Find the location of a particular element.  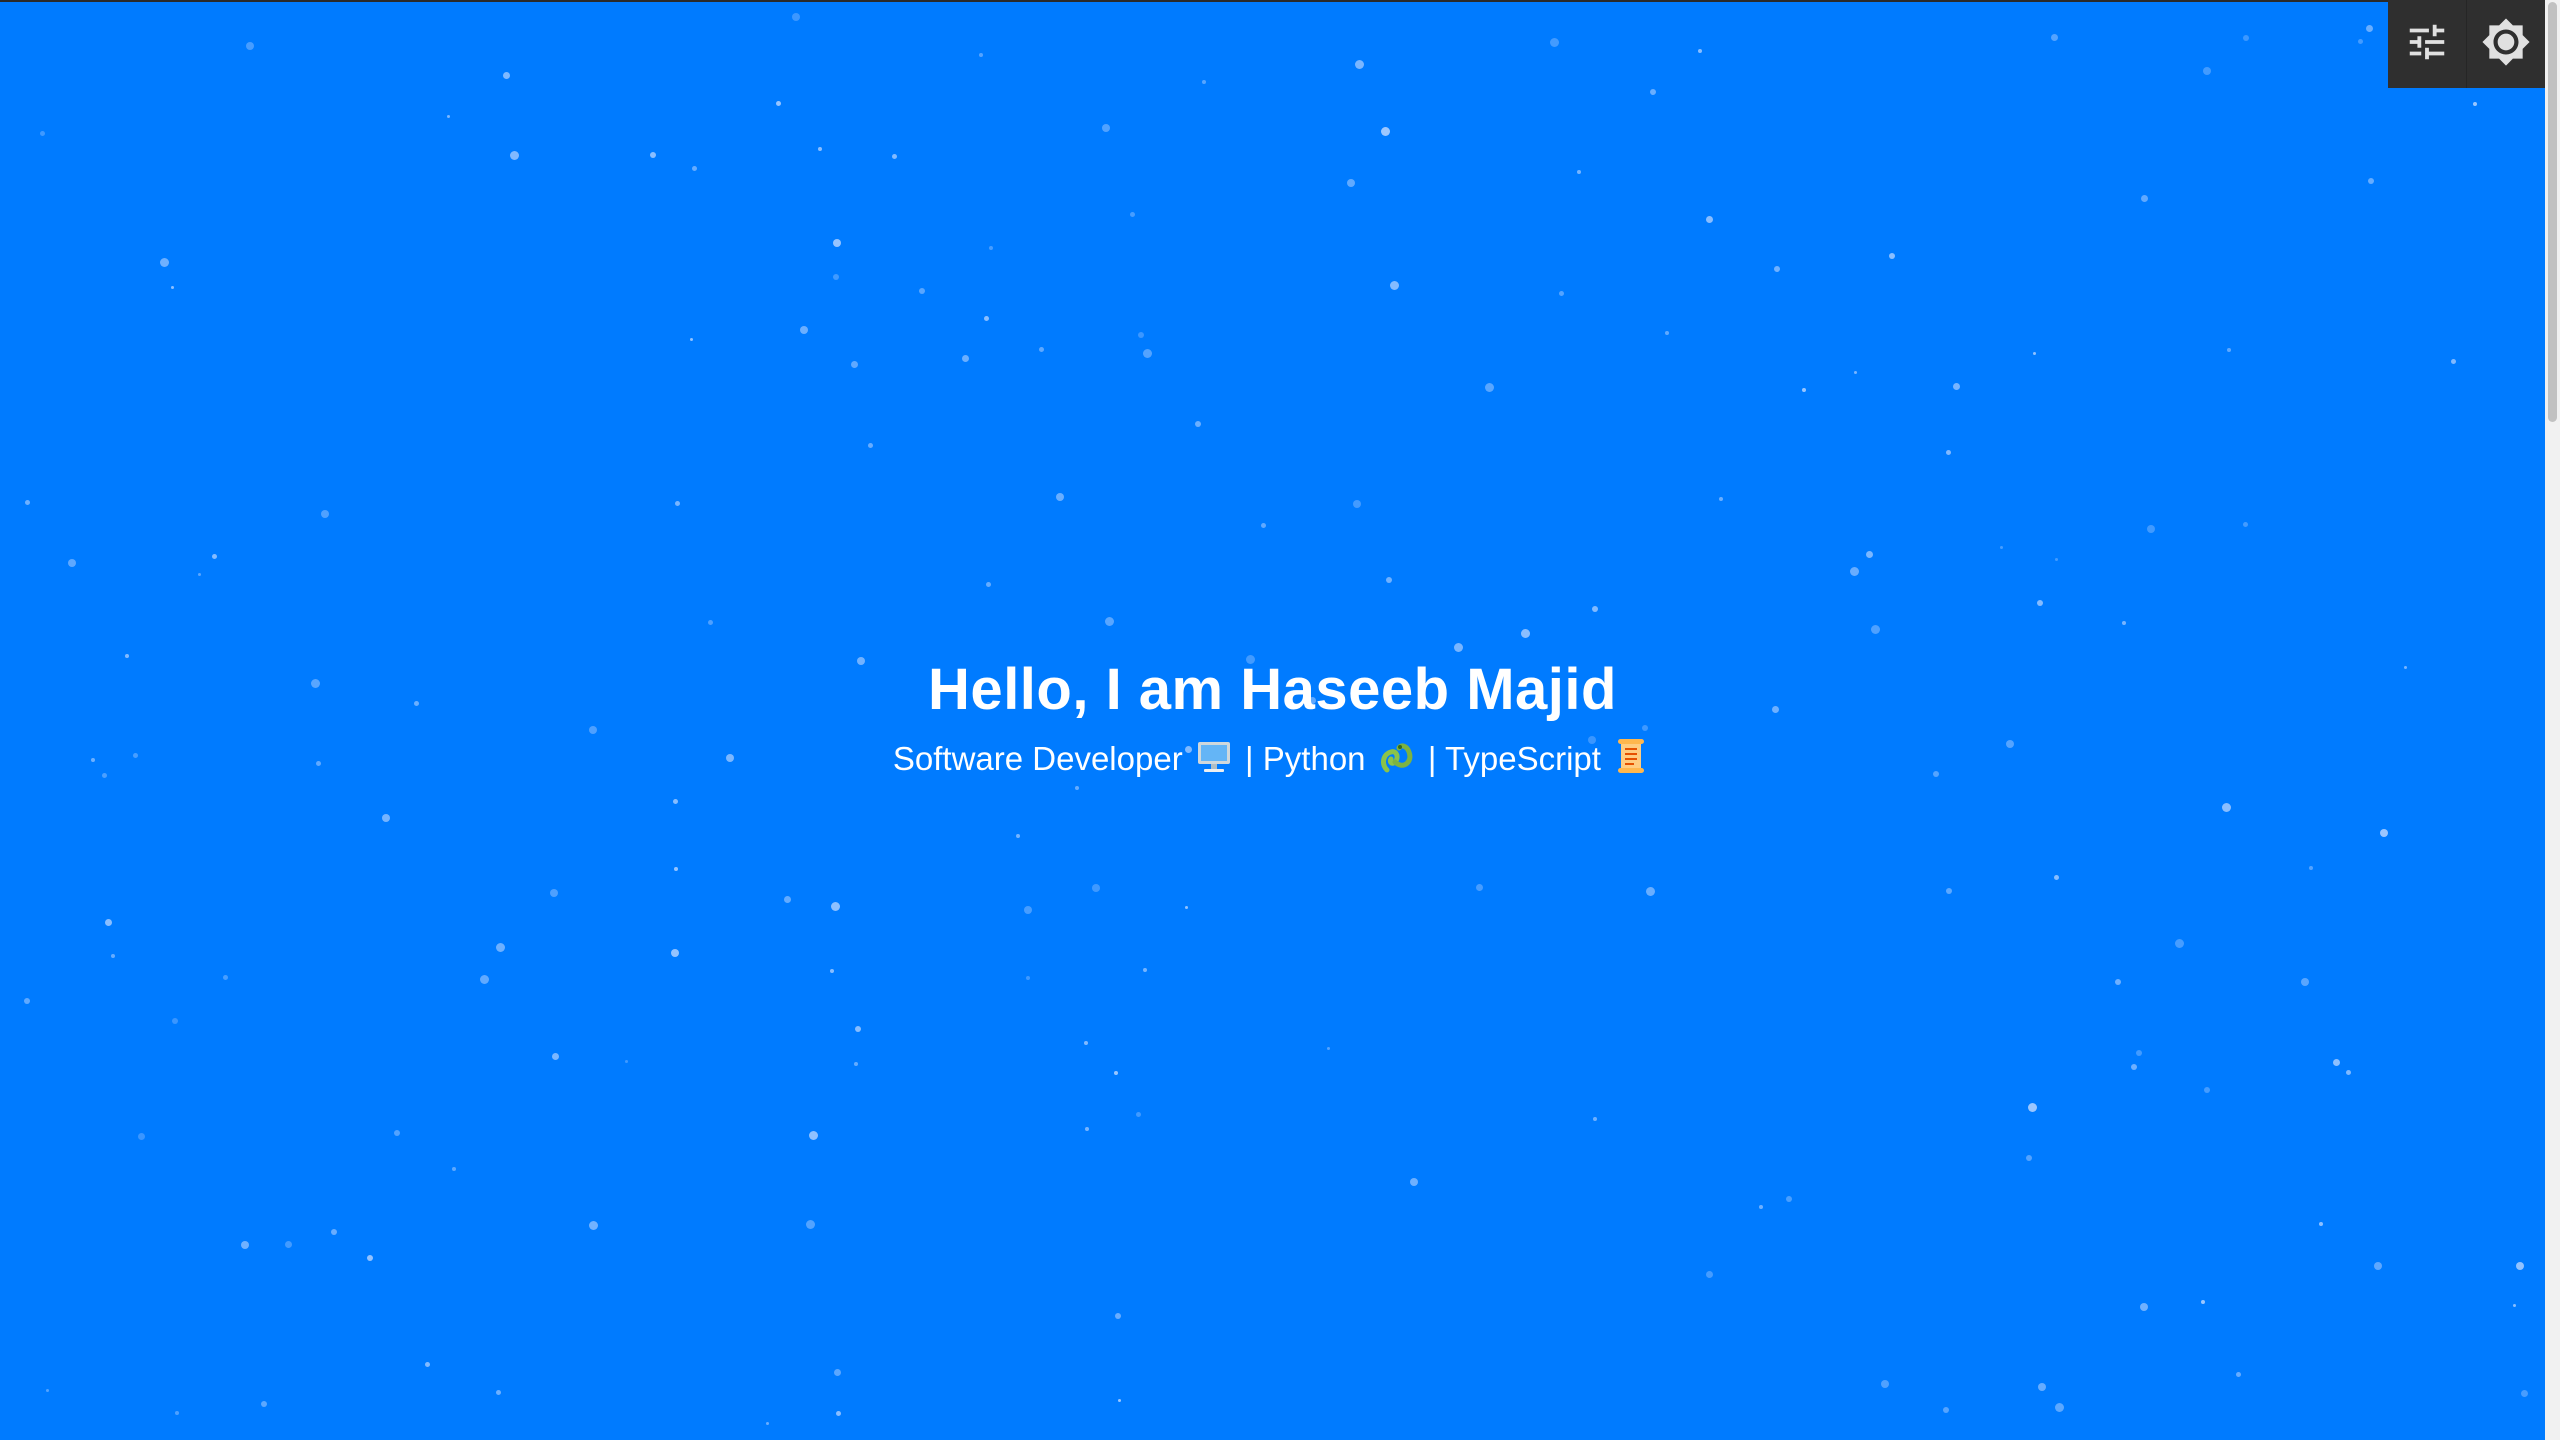

brightness-icon is located at coordinates (2506, 44).